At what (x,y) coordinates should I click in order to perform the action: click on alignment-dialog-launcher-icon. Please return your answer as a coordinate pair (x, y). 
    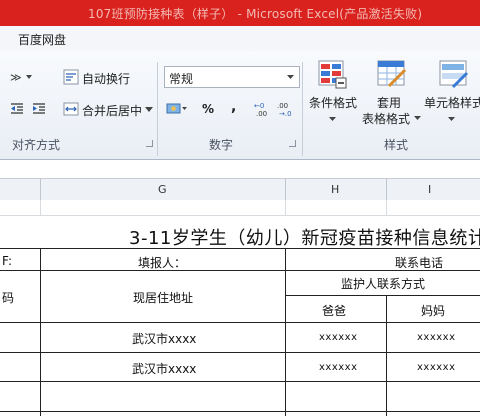
    Looking at the image, I should click on (149, 143).